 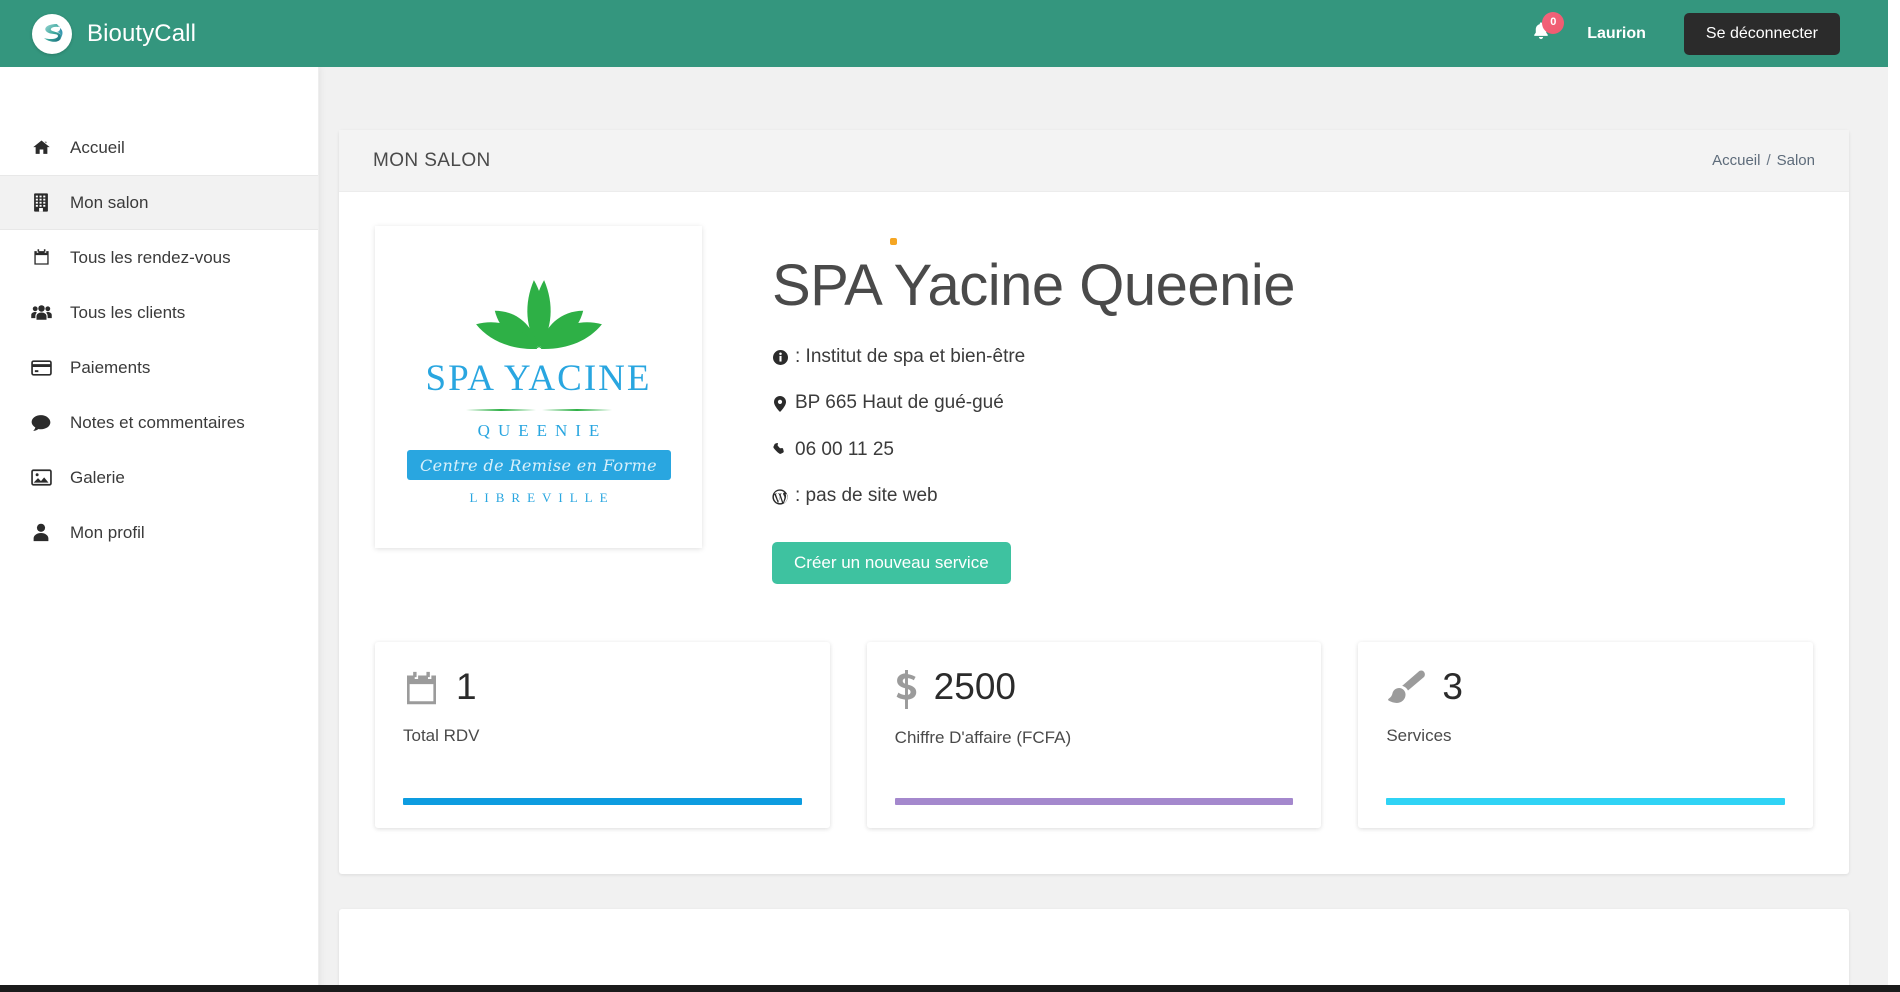 What do you see at coordinates (1553, 22) in the screenshot?
I see `notification-badge: 0` at bounding box center [1553, 22].